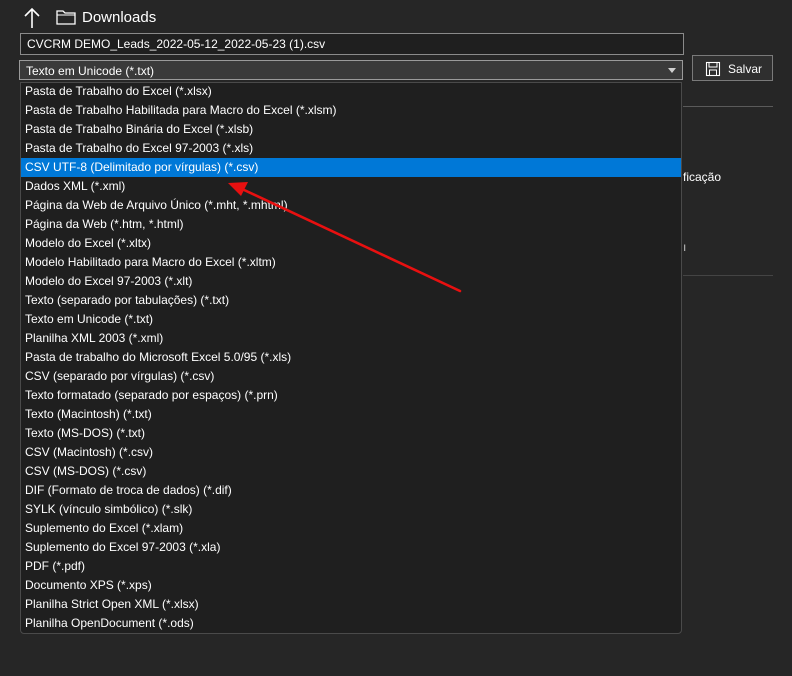 The width and height of the screenshot is (792, 676). Describe the element at coordinates (351, 452) in the screenshot. I see `dropdown-option: CSV (Macintosh) (*.csv)` at that location.